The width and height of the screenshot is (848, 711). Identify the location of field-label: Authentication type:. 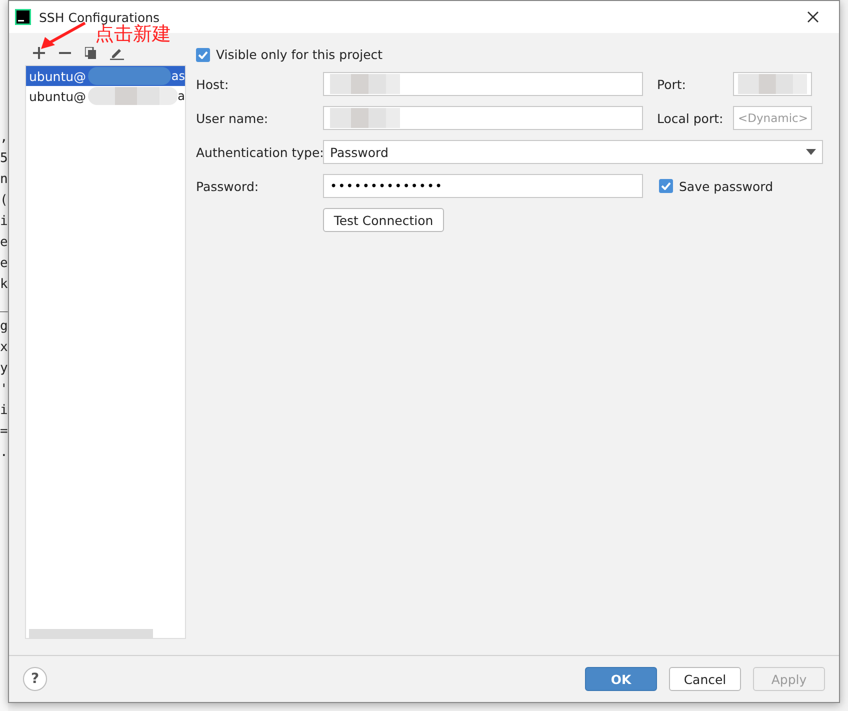
(259, 152).